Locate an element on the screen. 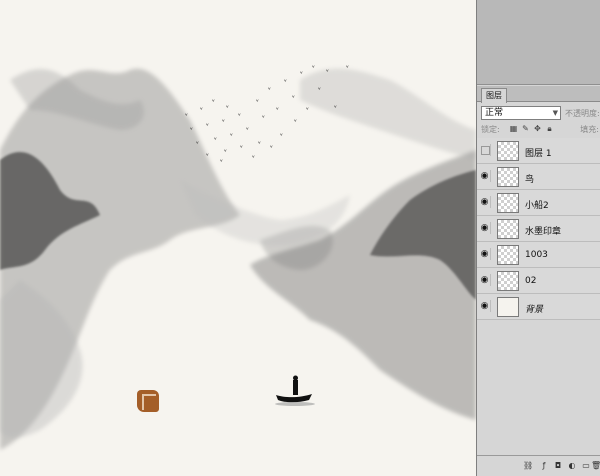 The width and height of the screenshot is (600, 476). layer-list: 图层 1 ◉ 鸟 ◉ 小船2 ◉ 水墨印章 ◉ 1003 ◉ 02 ◉ 背景 is located at coordinates (538, 229).